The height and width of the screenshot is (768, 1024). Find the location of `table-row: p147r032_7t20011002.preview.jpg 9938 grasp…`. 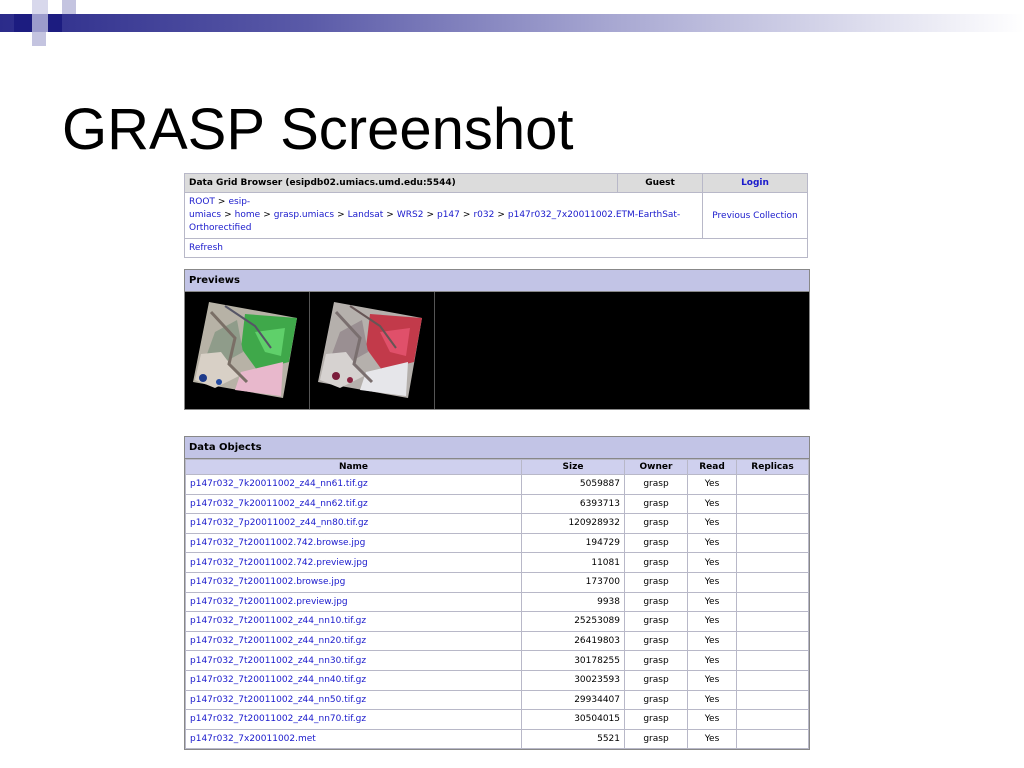

table-row: p147r032_7t20011002.preview.jpg 9938 grasp… is located at coordinates (497, 602).